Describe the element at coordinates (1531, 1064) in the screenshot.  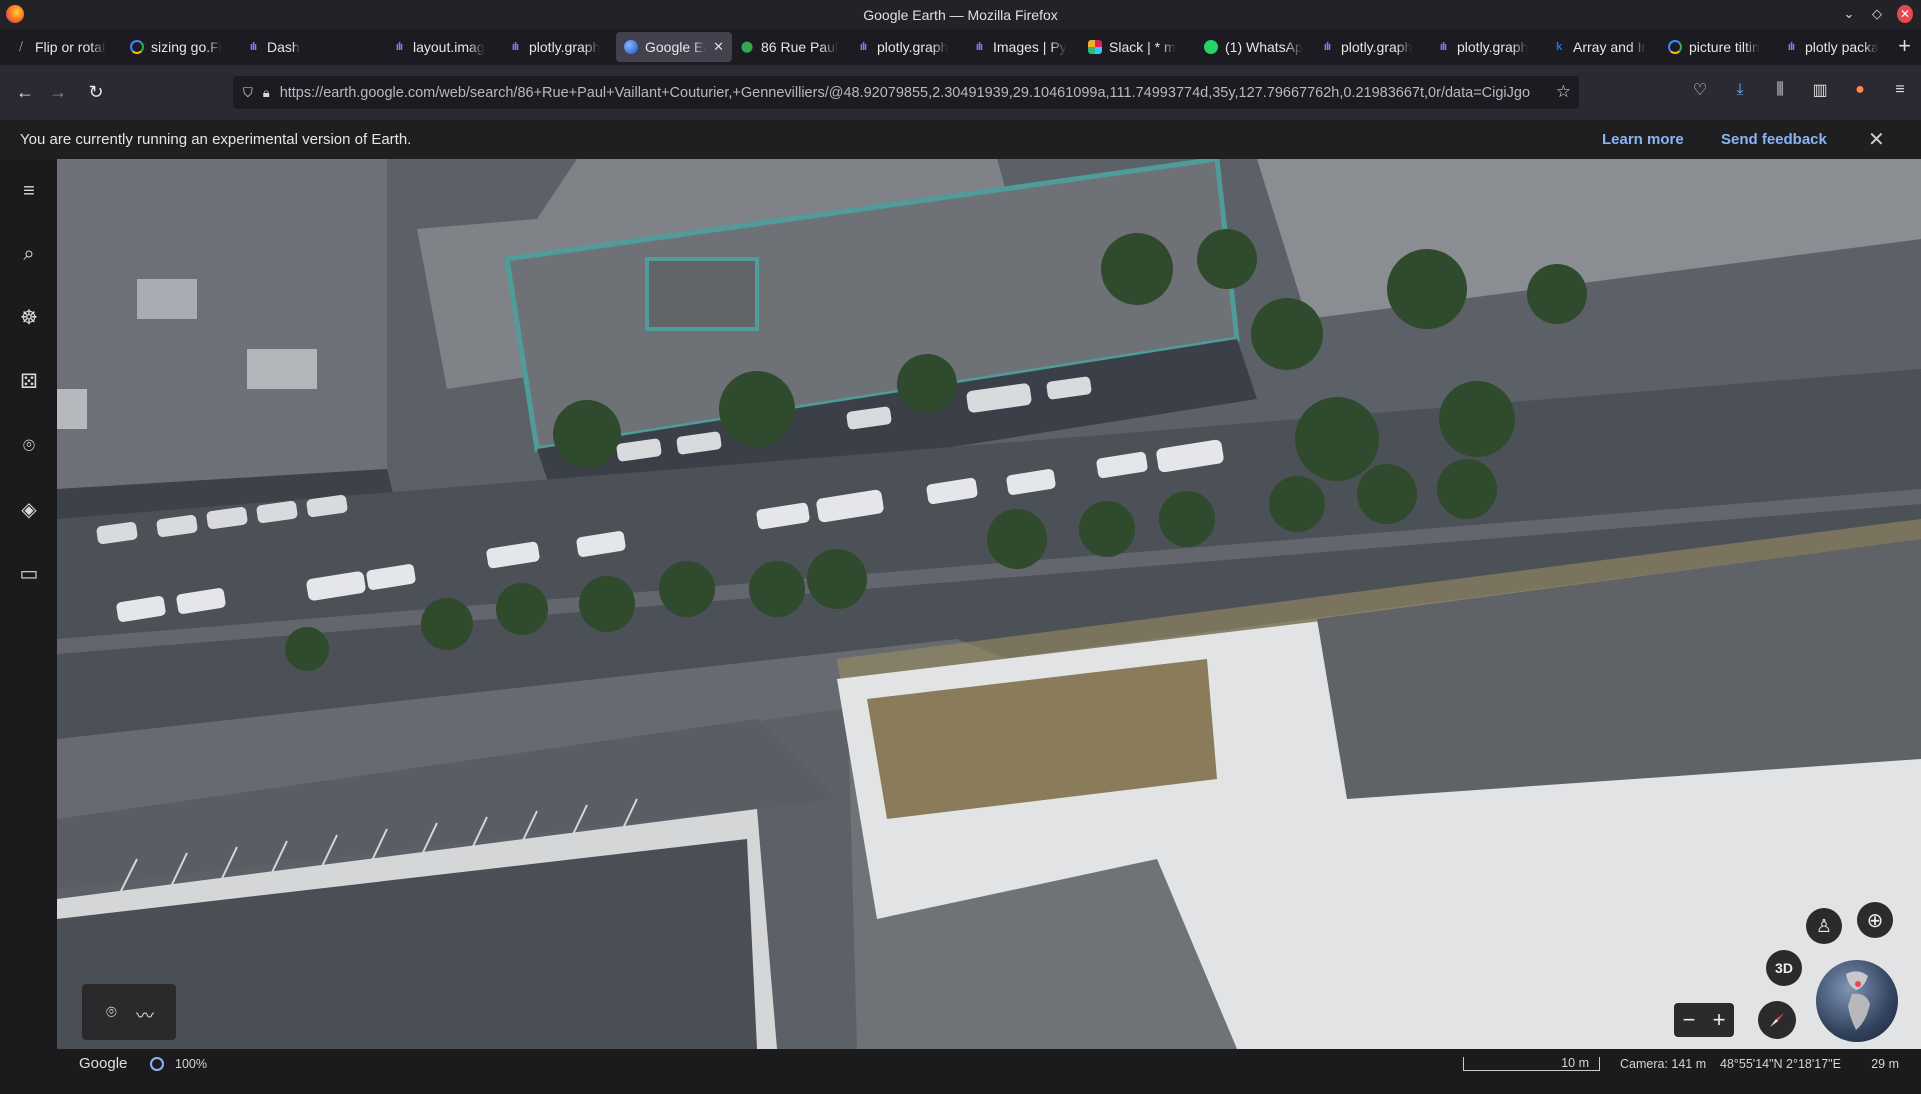
I see `scale-bar: 10 m` at that location.